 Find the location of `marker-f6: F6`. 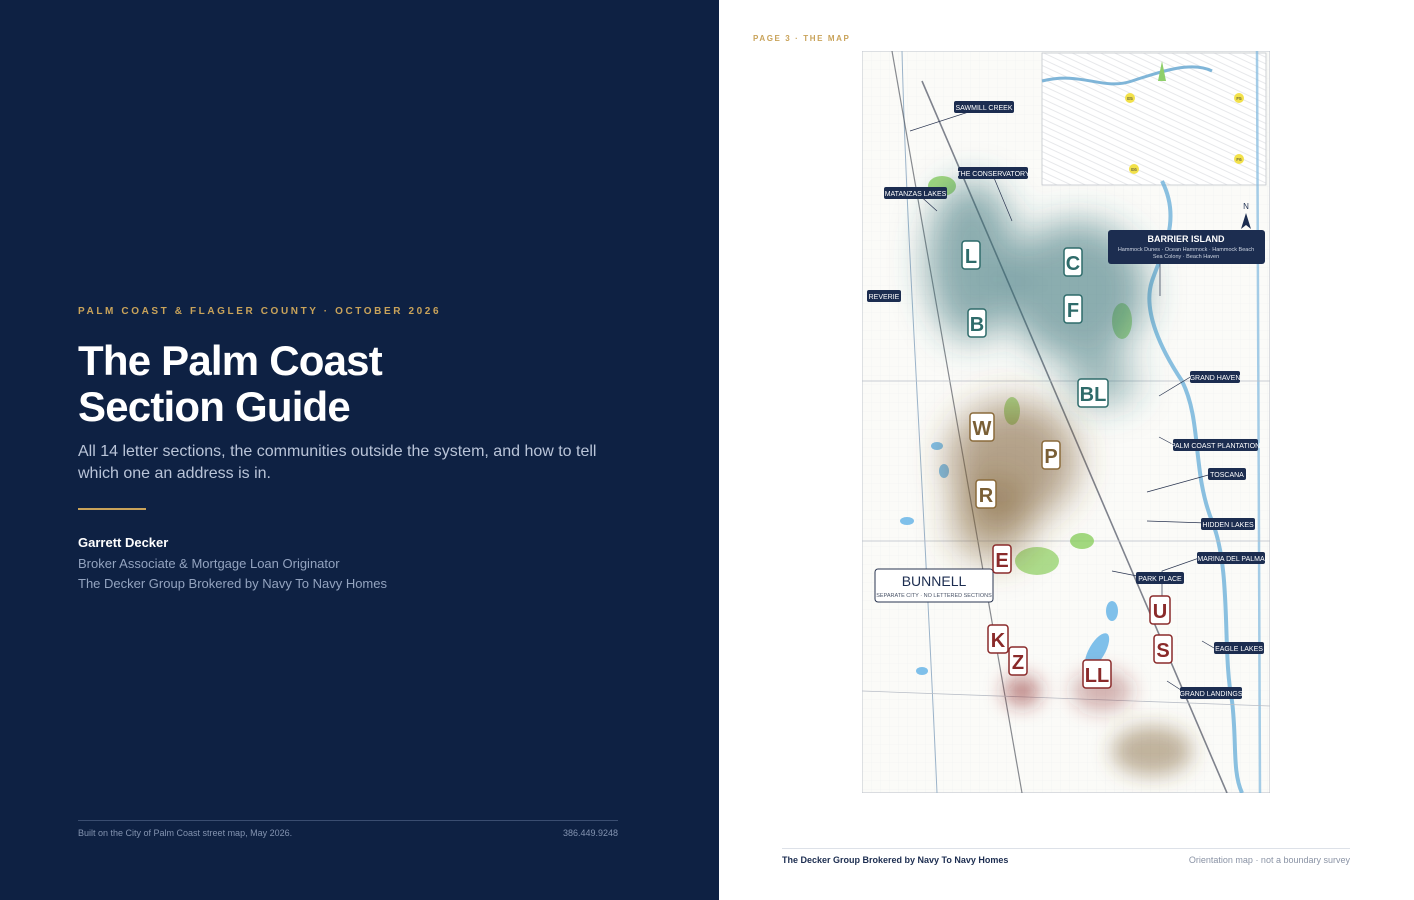

marker-f6: F6 is located at coordinates (1239, 159).